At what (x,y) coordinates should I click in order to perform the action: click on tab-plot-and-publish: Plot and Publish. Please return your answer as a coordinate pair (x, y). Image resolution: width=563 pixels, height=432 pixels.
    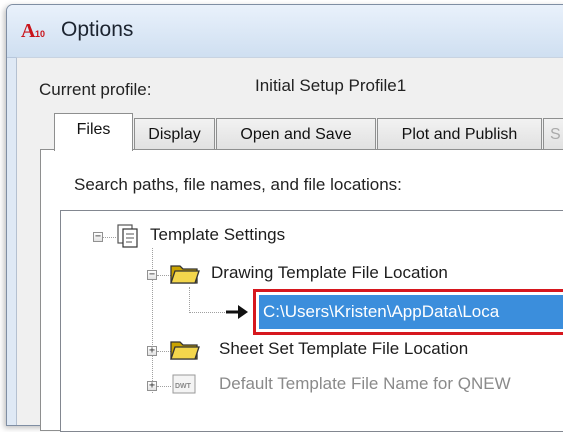
    Looking at the image, I should click on (459, 133).